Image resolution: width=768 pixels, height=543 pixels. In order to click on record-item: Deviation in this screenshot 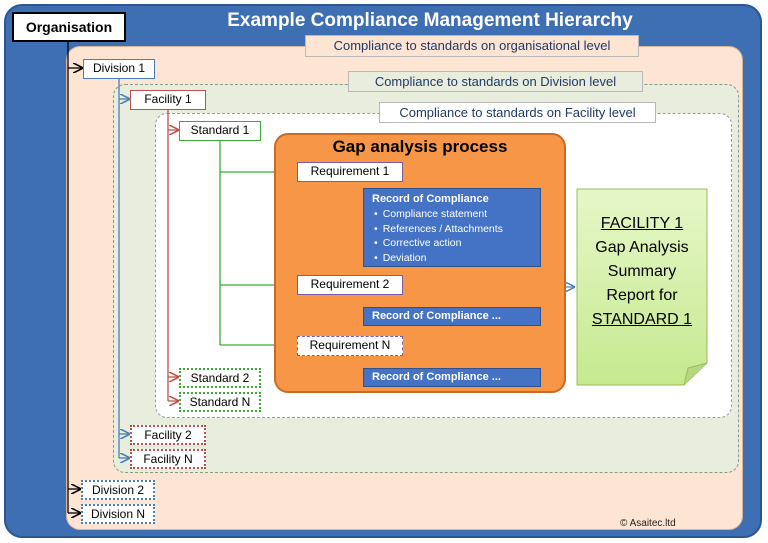, I will do `click(458, 258)`.